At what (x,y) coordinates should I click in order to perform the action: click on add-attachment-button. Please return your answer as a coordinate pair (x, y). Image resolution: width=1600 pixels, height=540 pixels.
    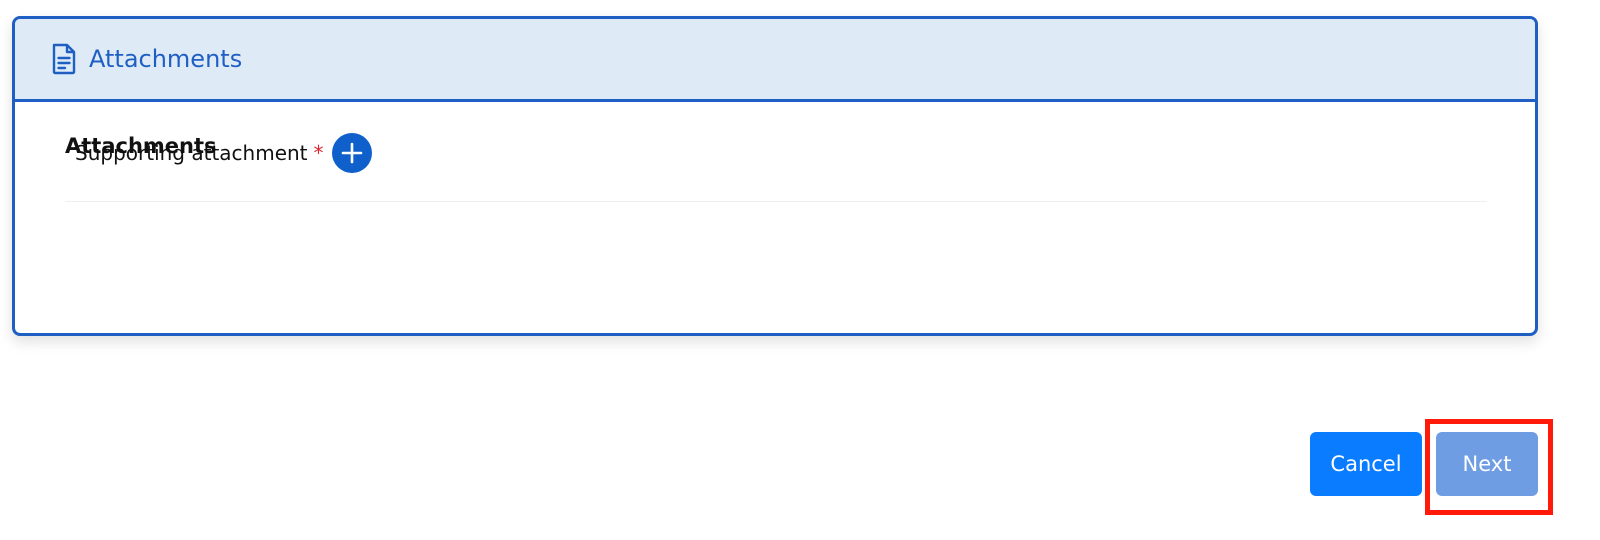
    Looking at the image, I should click on (351, 153).